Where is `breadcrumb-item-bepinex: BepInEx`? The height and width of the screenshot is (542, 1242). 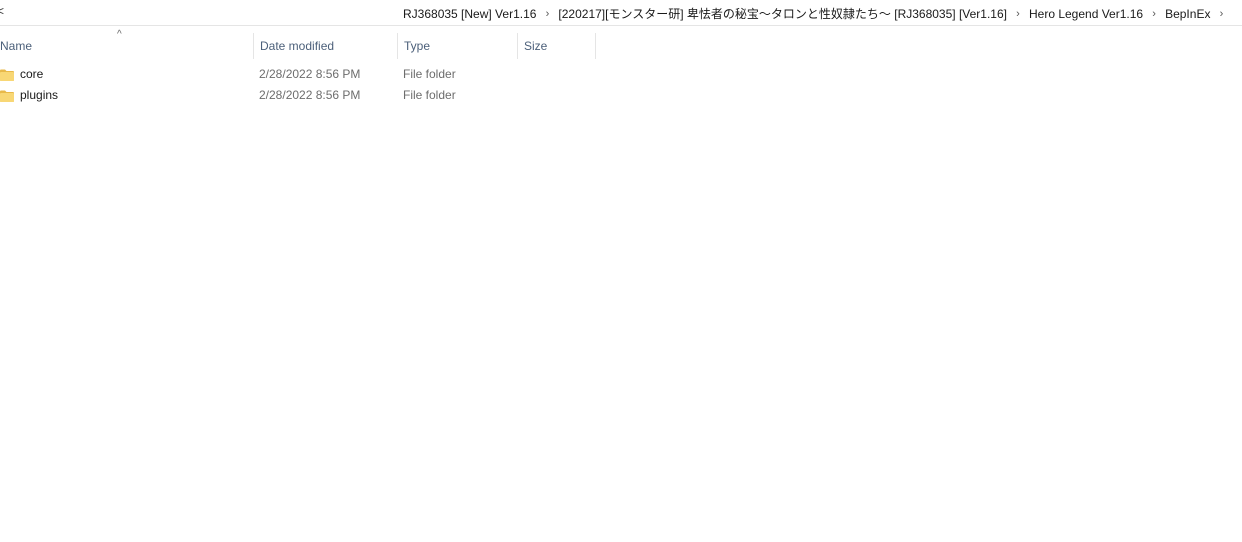 breadcrumb-item-bepinex: BepInEx is located at coordinates (1187, 14).